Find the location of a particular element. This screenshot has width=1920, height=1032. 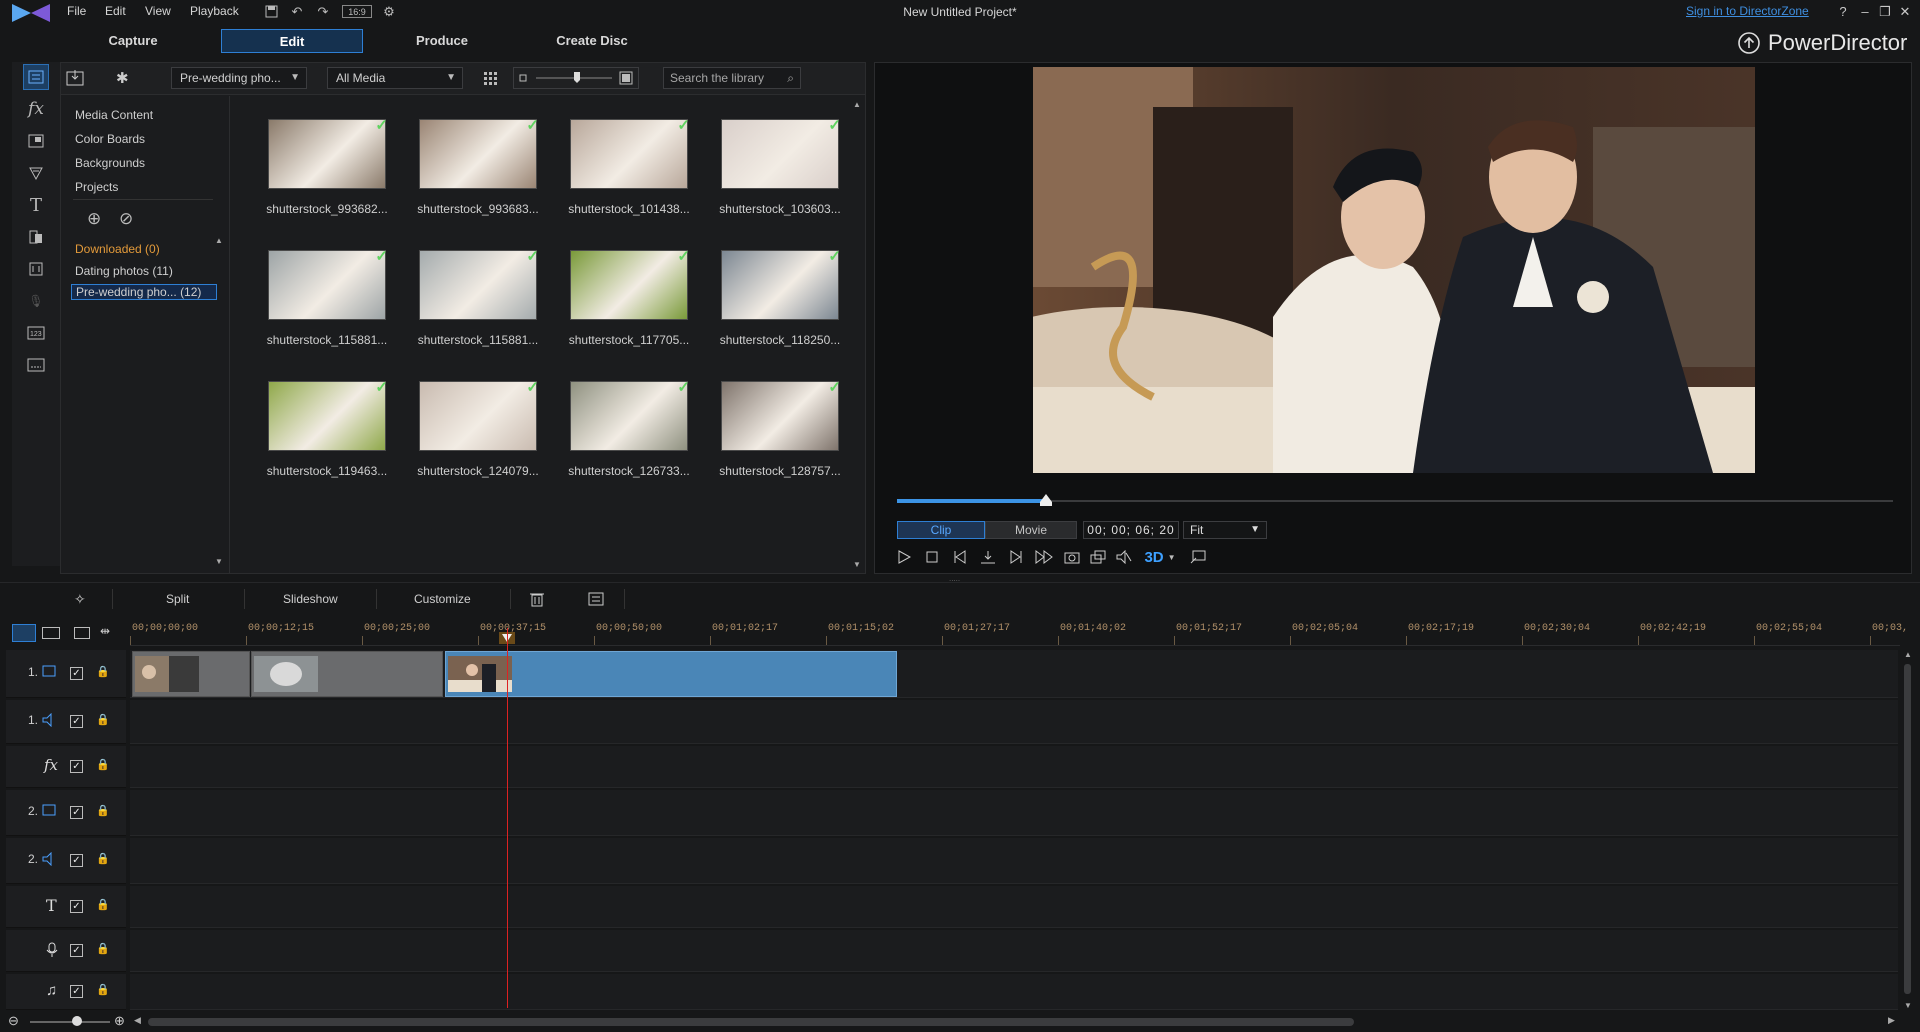

movie-mode-button: Movie is located at coordinates (1031, 530).